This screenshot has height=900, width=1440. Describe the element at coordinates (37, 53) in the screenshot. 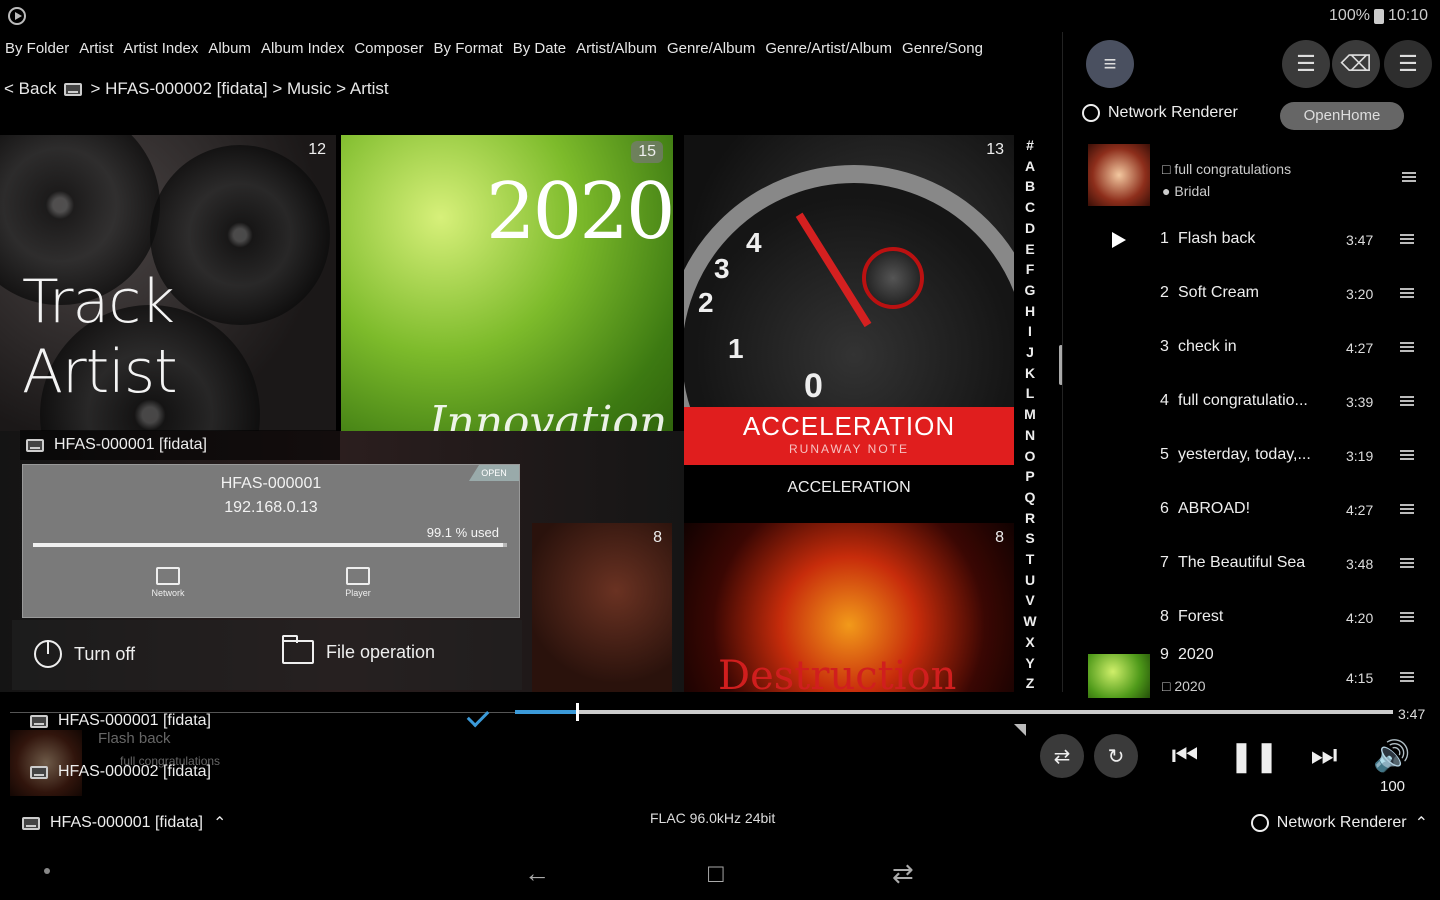

I see `browse-tab: By Folder` at that location.